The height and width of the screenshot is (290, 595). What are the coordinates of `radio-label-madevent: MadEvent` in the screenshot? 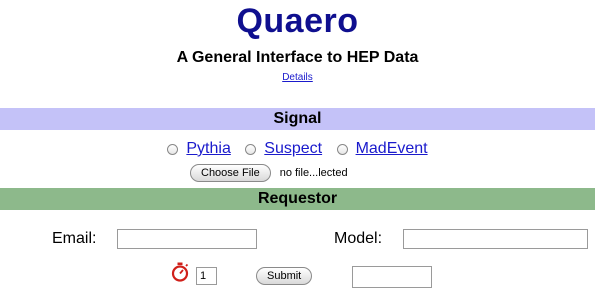 It's located at (392, 149).